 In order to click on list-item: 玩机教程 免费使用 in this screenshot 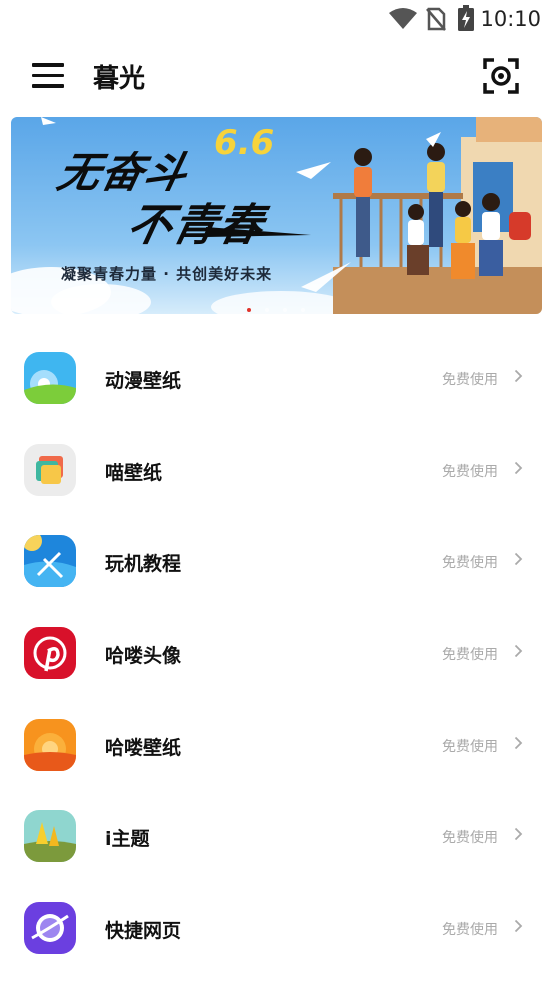, I will do `click(276, 561)`.